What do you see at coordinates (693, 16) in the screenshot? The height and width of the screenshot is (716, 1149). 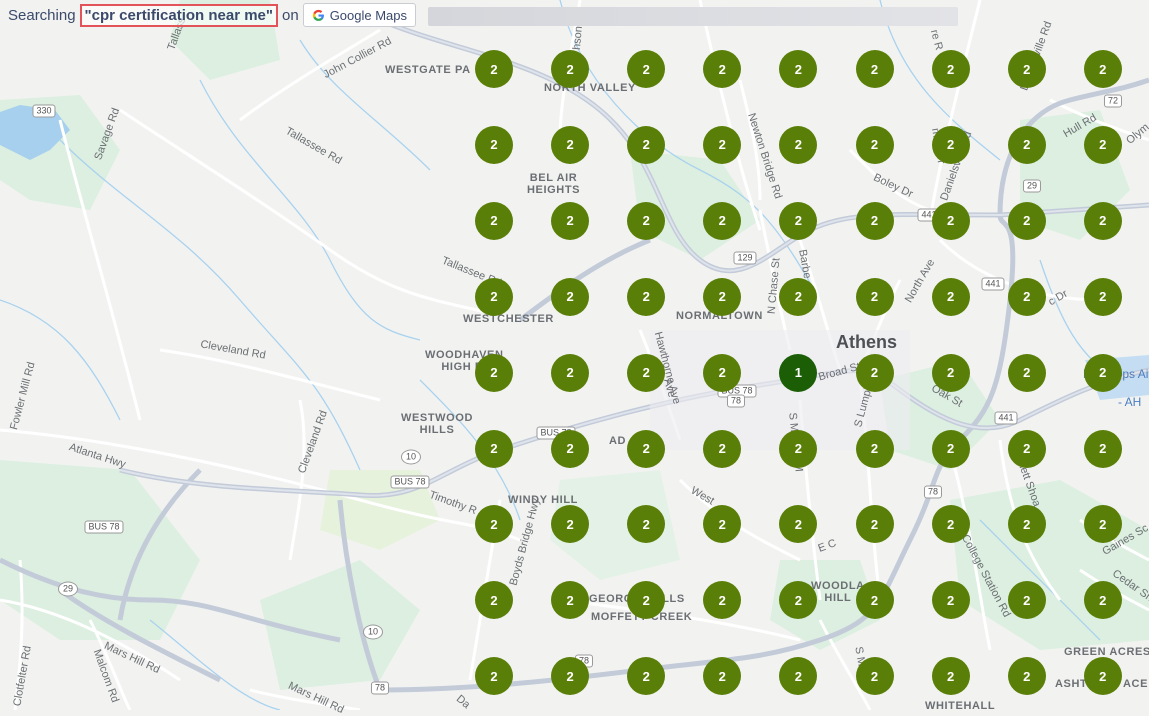 I see `redacted-url-bar` at bounding box center [693, 16].